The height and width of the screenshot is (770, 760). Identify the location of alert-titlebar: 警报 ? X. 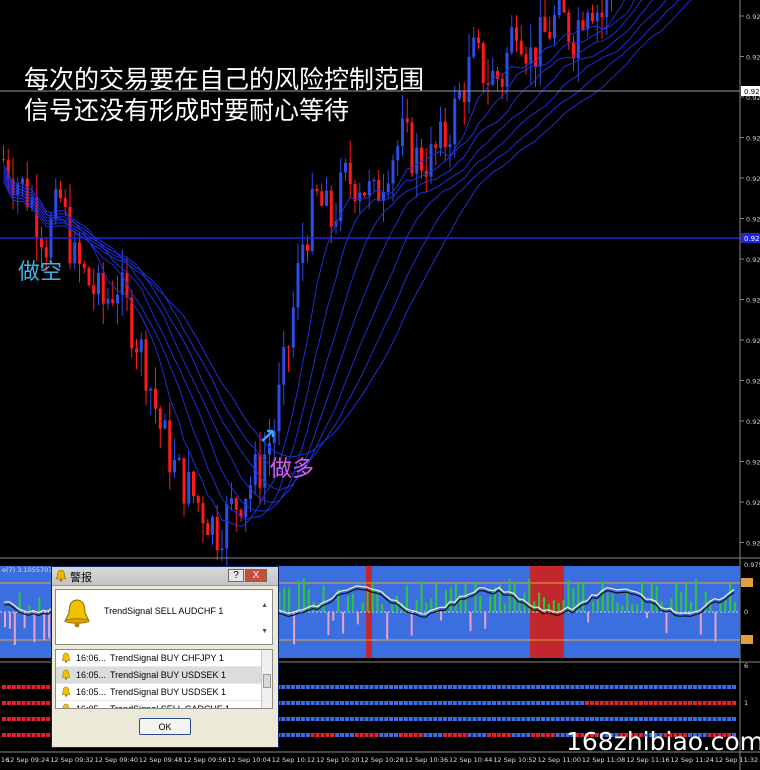
(165, 576).